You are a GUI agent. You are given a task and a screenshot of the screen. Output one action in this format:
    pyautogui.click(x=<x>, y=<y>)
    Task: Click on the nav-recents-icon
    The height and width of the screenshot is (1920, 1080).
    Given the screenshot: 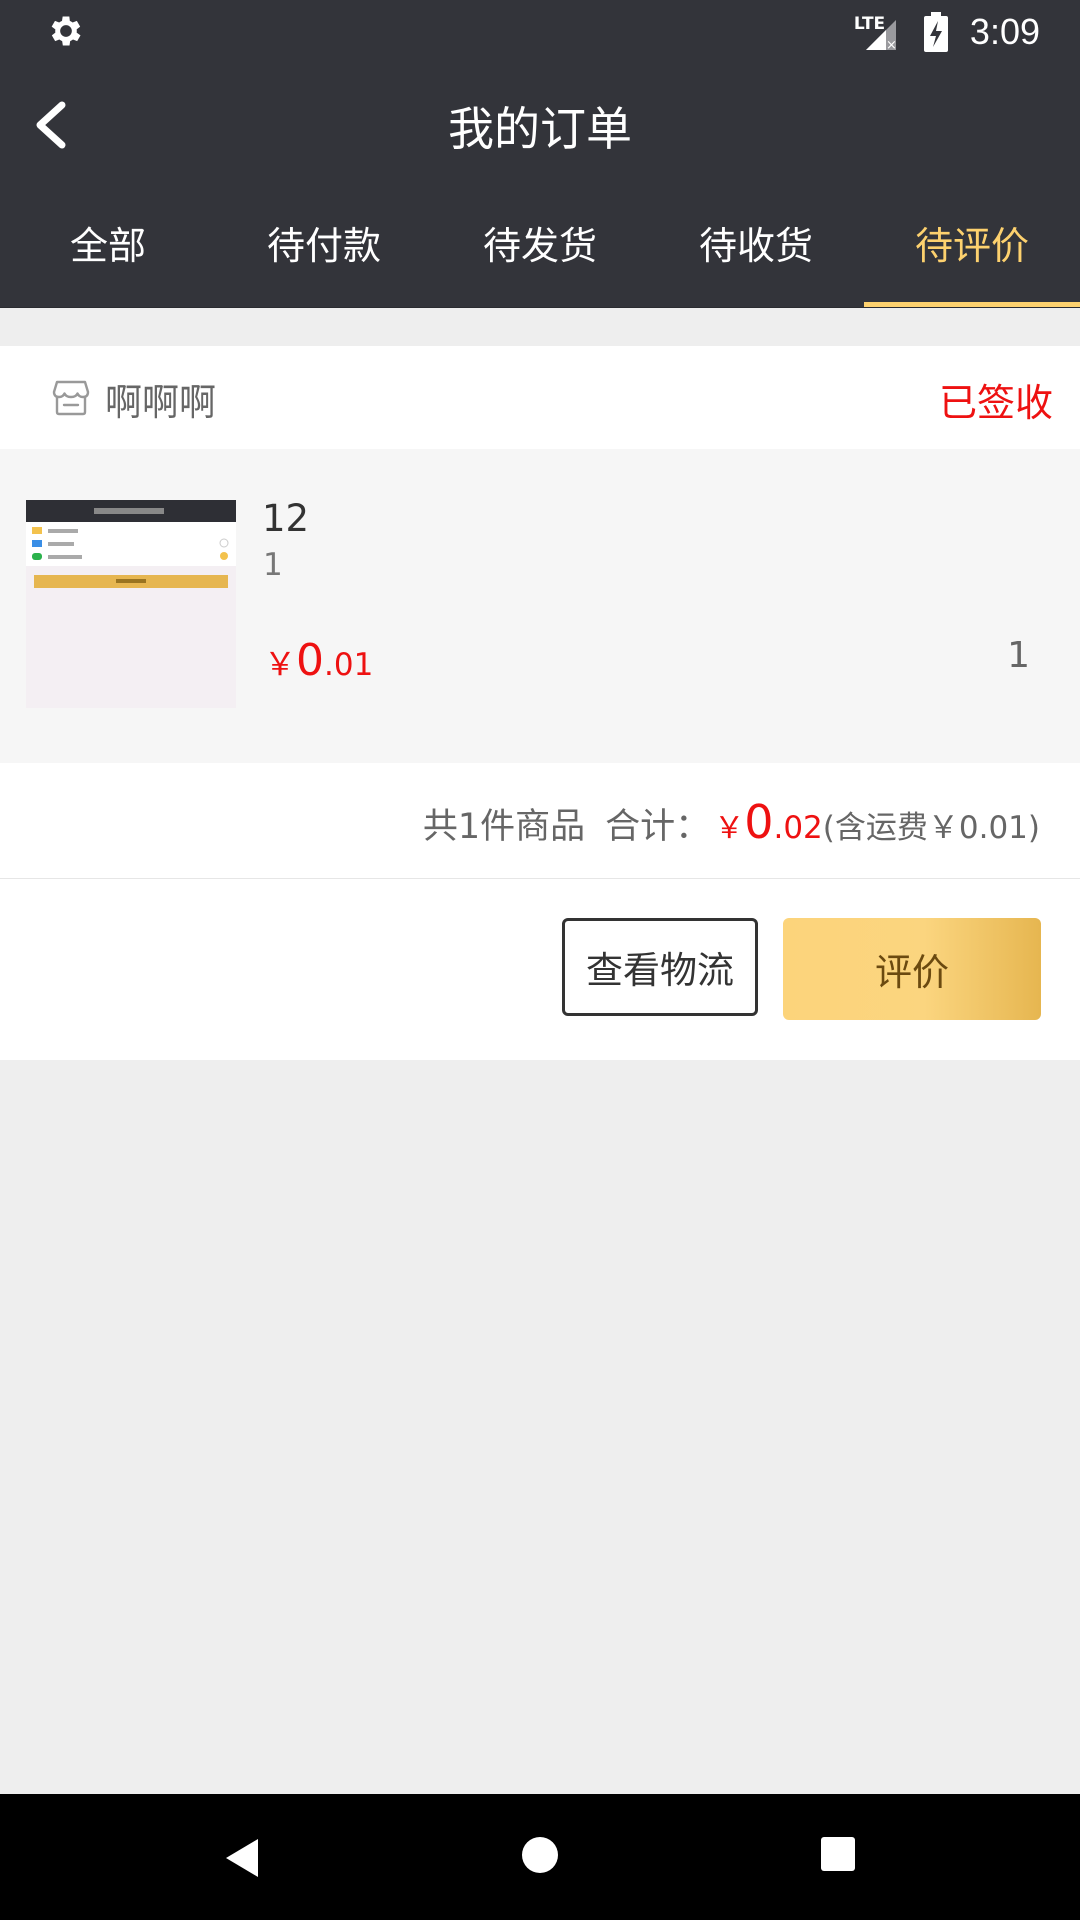 What is the action you would take?
    pyautogui.click(x=838, y=1854)
    